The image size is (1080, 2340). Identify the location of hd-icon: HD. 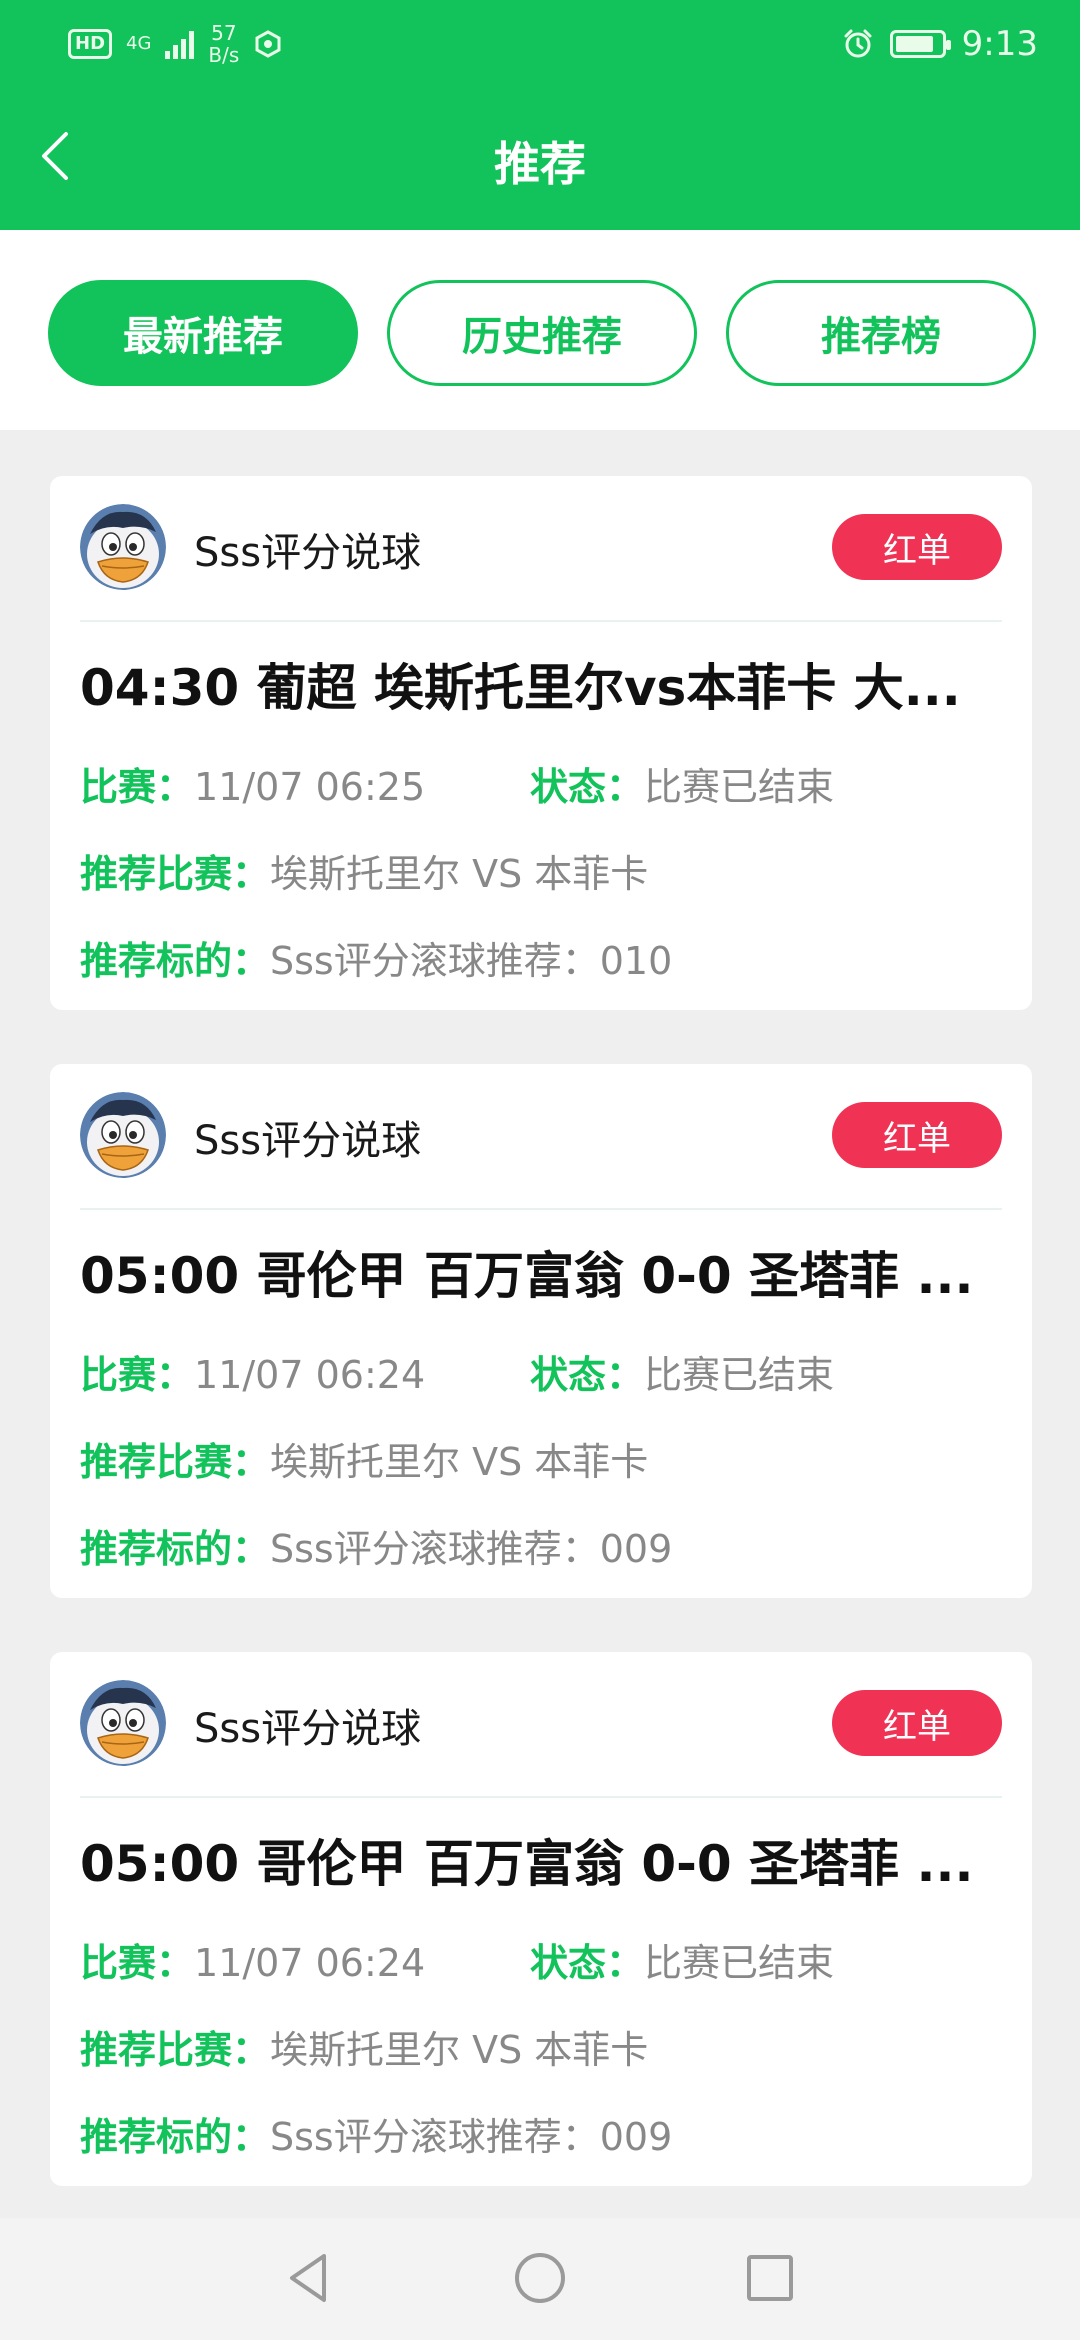
(90, 44).